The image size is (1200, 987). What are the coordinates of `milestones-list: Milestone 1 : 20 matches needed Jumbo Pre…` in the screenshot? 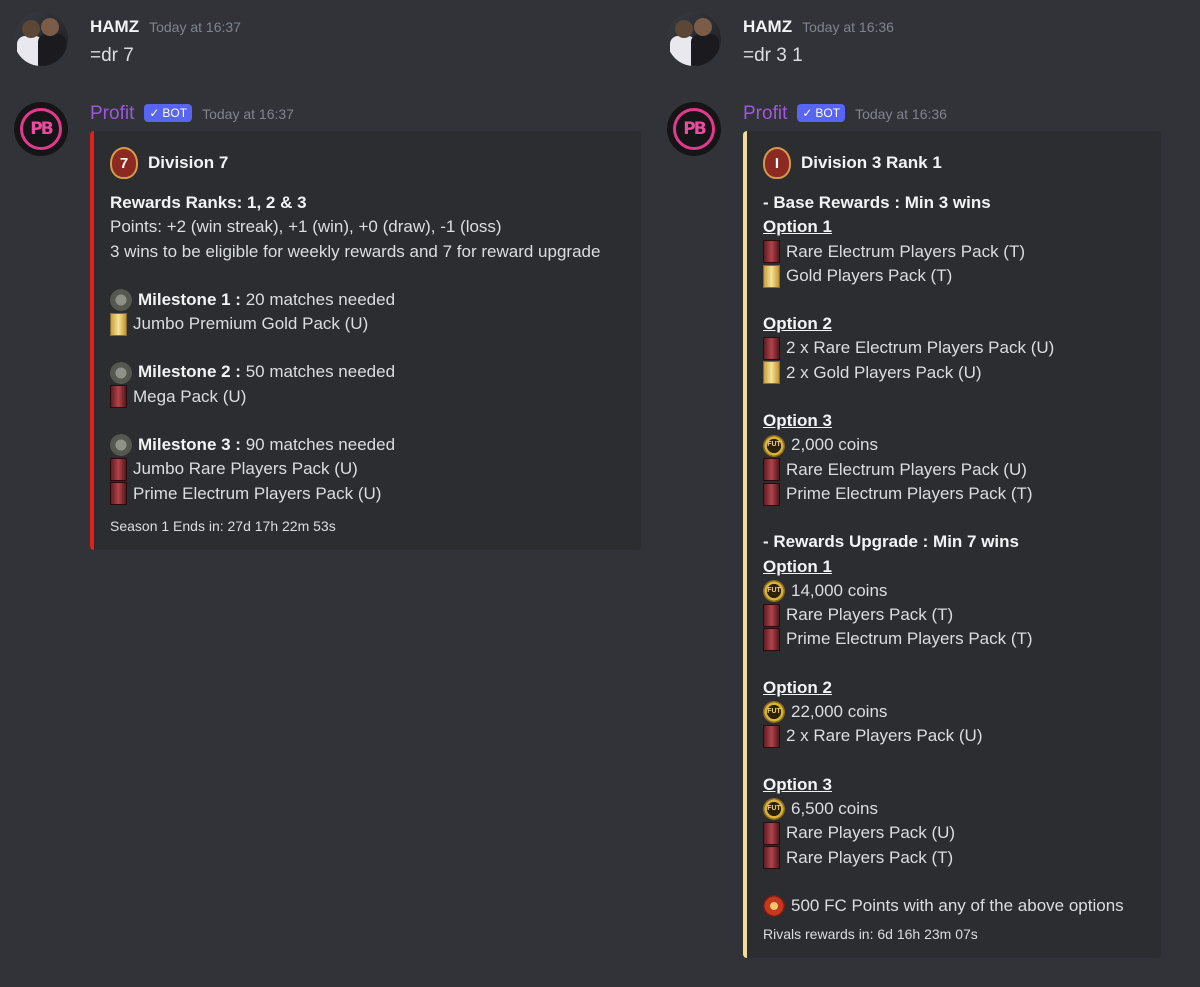 It's located at (366, 397).